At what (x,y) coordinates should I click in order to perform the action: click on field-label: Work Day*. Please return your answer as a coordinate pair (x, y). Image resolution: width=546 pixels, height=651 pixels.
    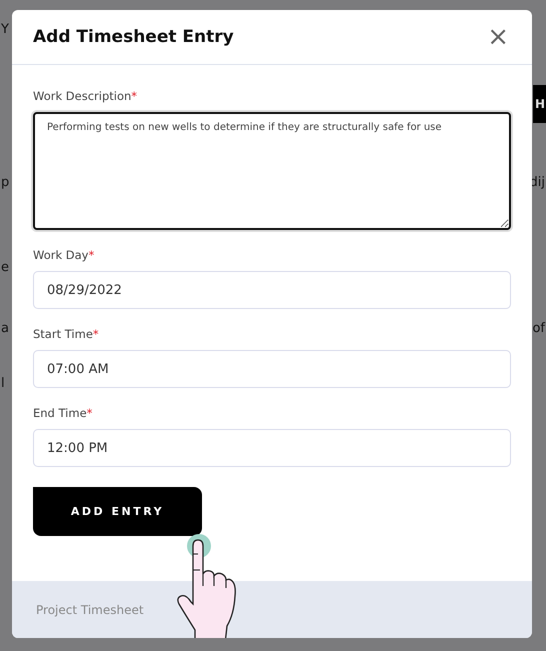
    Looking at the image, I should click on (64, 255).